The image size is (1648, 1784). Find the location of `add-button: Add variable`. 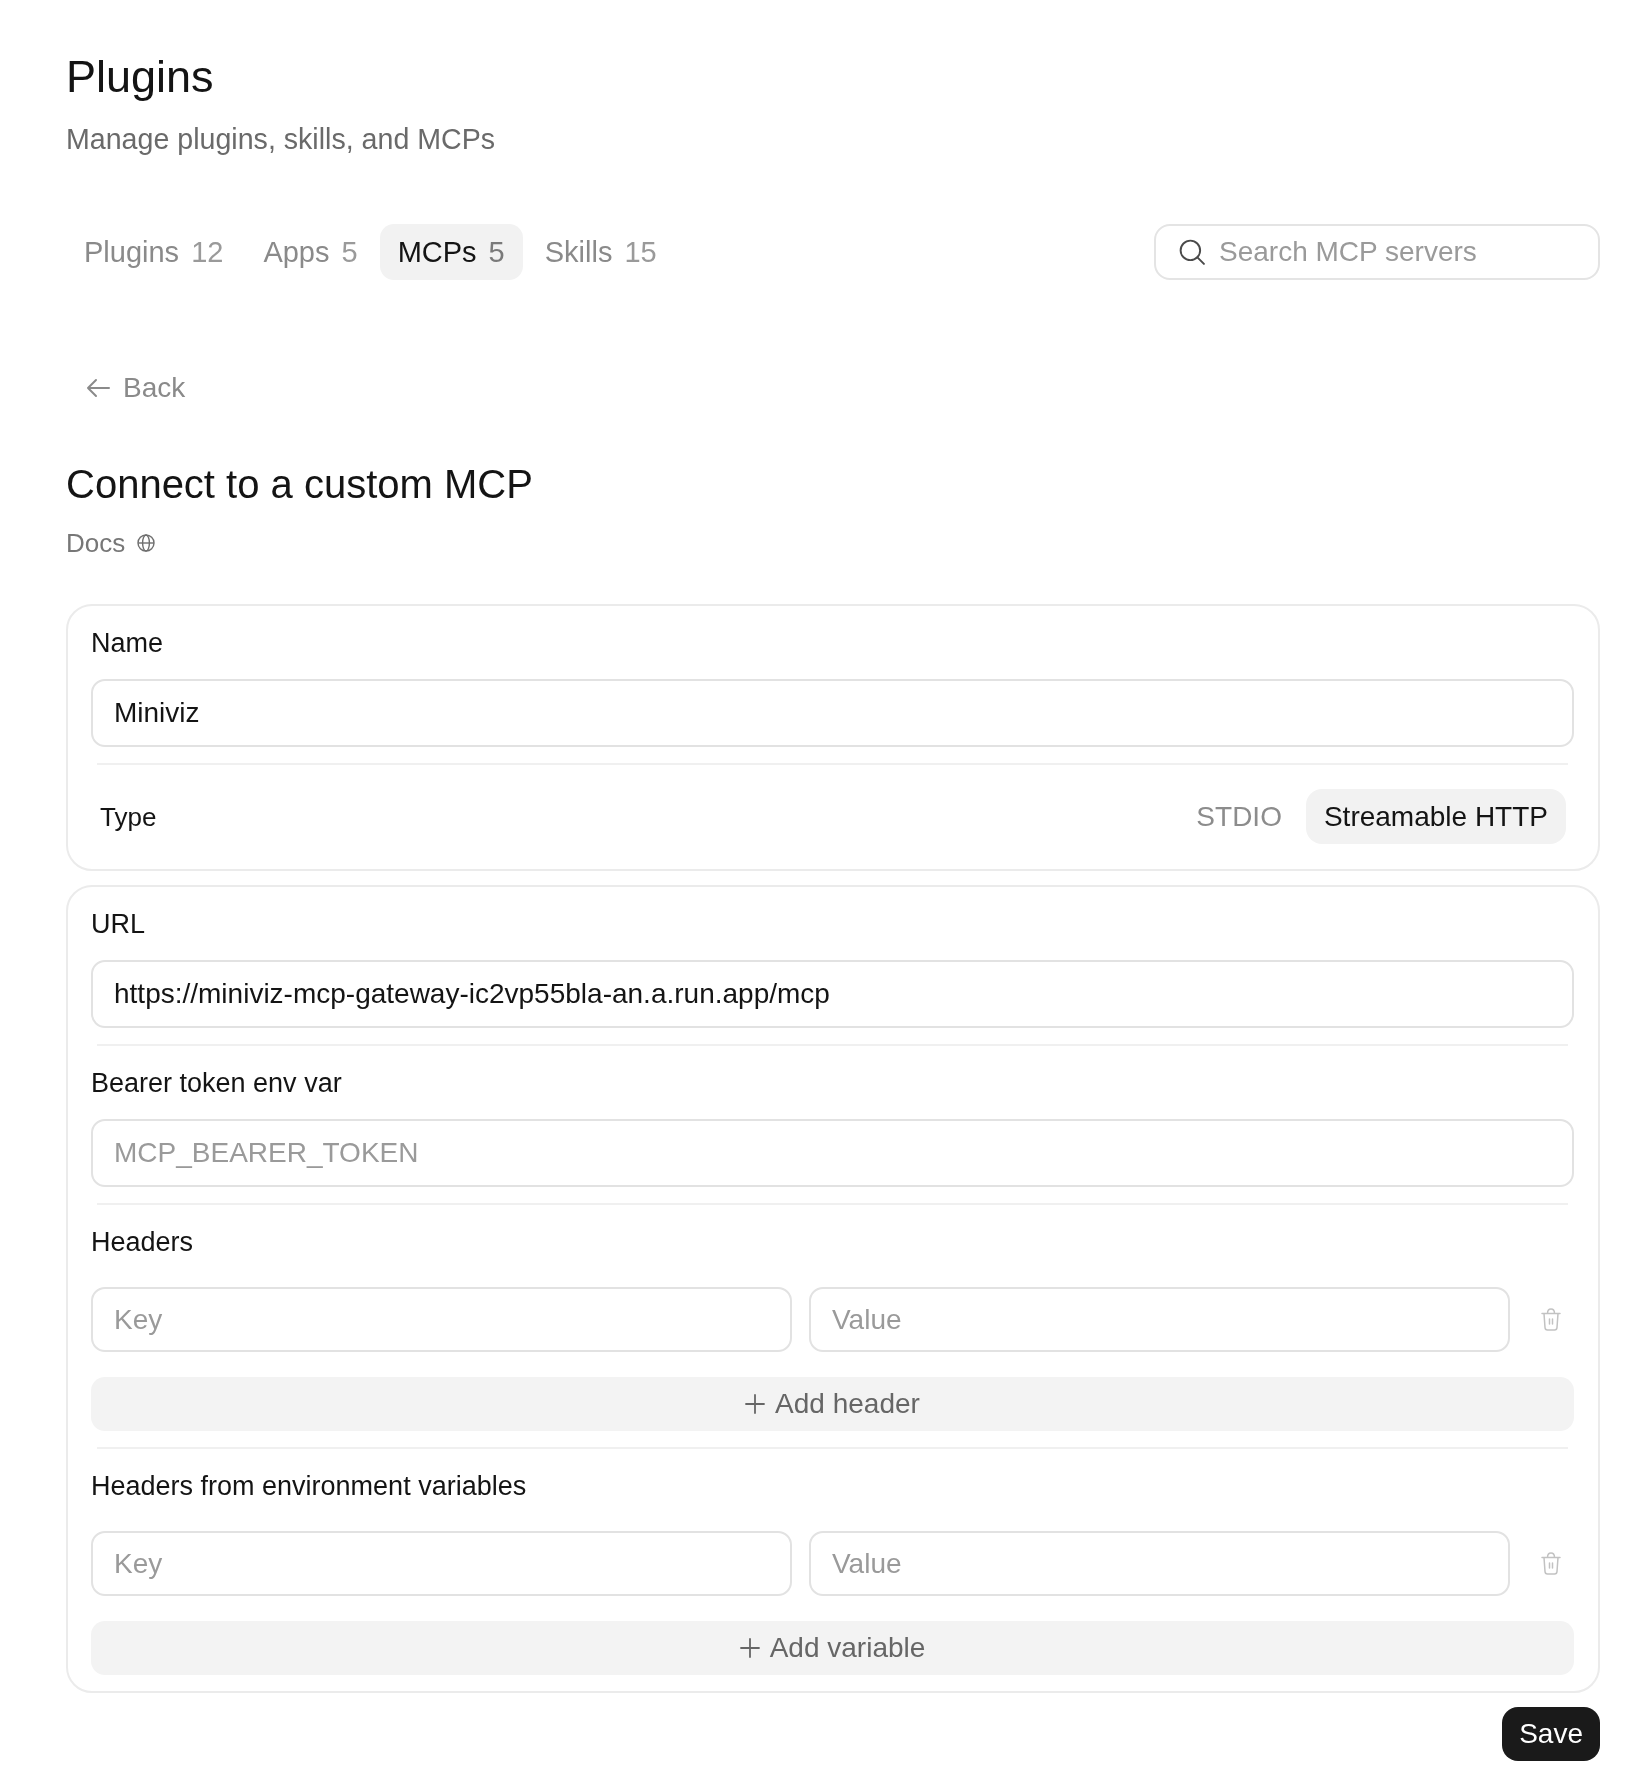

add-button: Add variable is located at coordinates (832, 1648).